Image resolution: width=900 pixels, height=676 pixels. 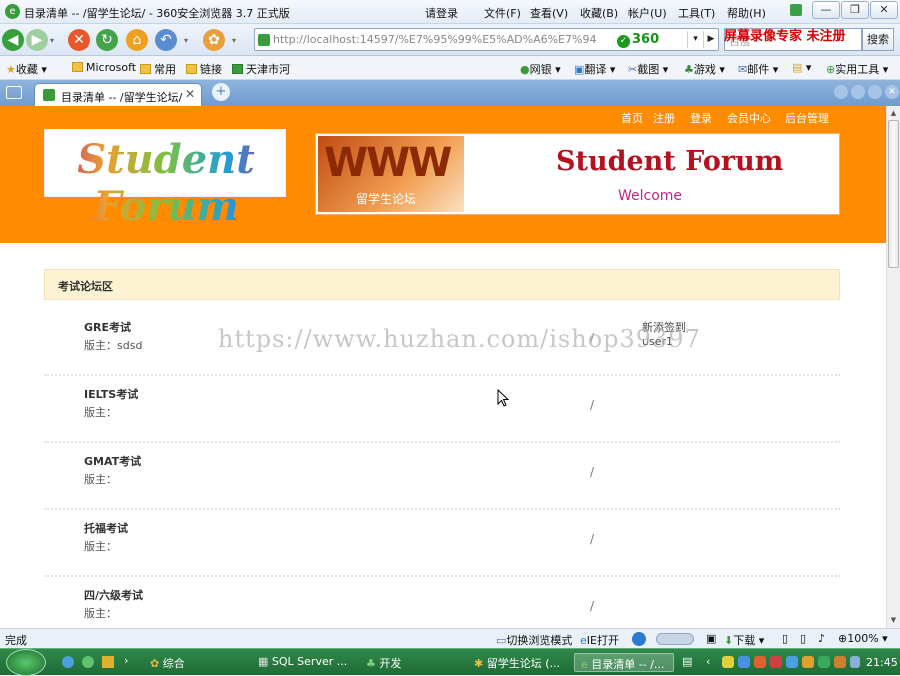 What do you see at coordinates (875, 92) in the screenshot?
I see `tab-list-icon` at bounding box center [875, 92].